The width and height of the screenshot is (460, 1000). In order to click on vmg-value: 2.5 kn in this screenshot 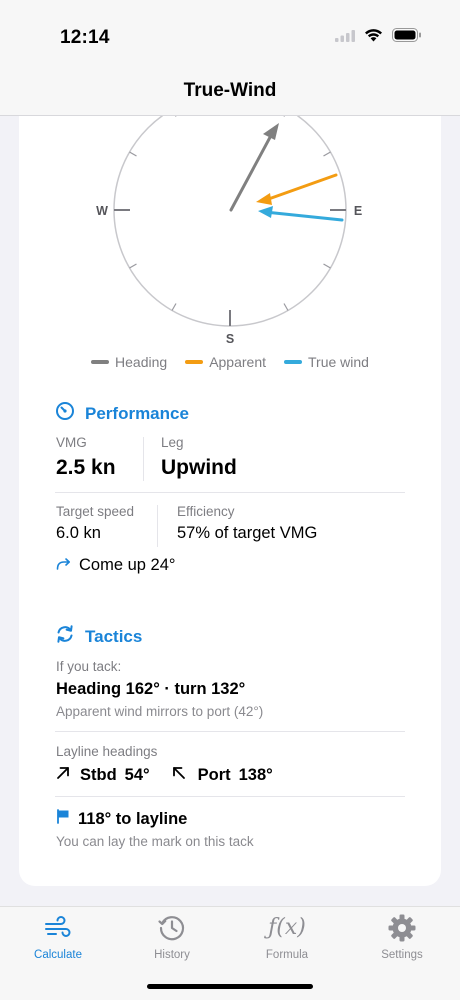, I will do `click(86, 467)`.